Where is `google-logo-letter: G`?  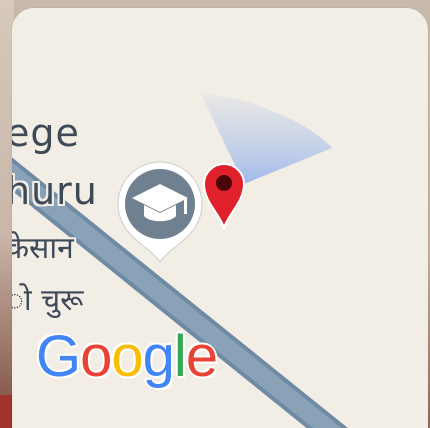
google-logo-letter: G is located at coordinates (58, 356).